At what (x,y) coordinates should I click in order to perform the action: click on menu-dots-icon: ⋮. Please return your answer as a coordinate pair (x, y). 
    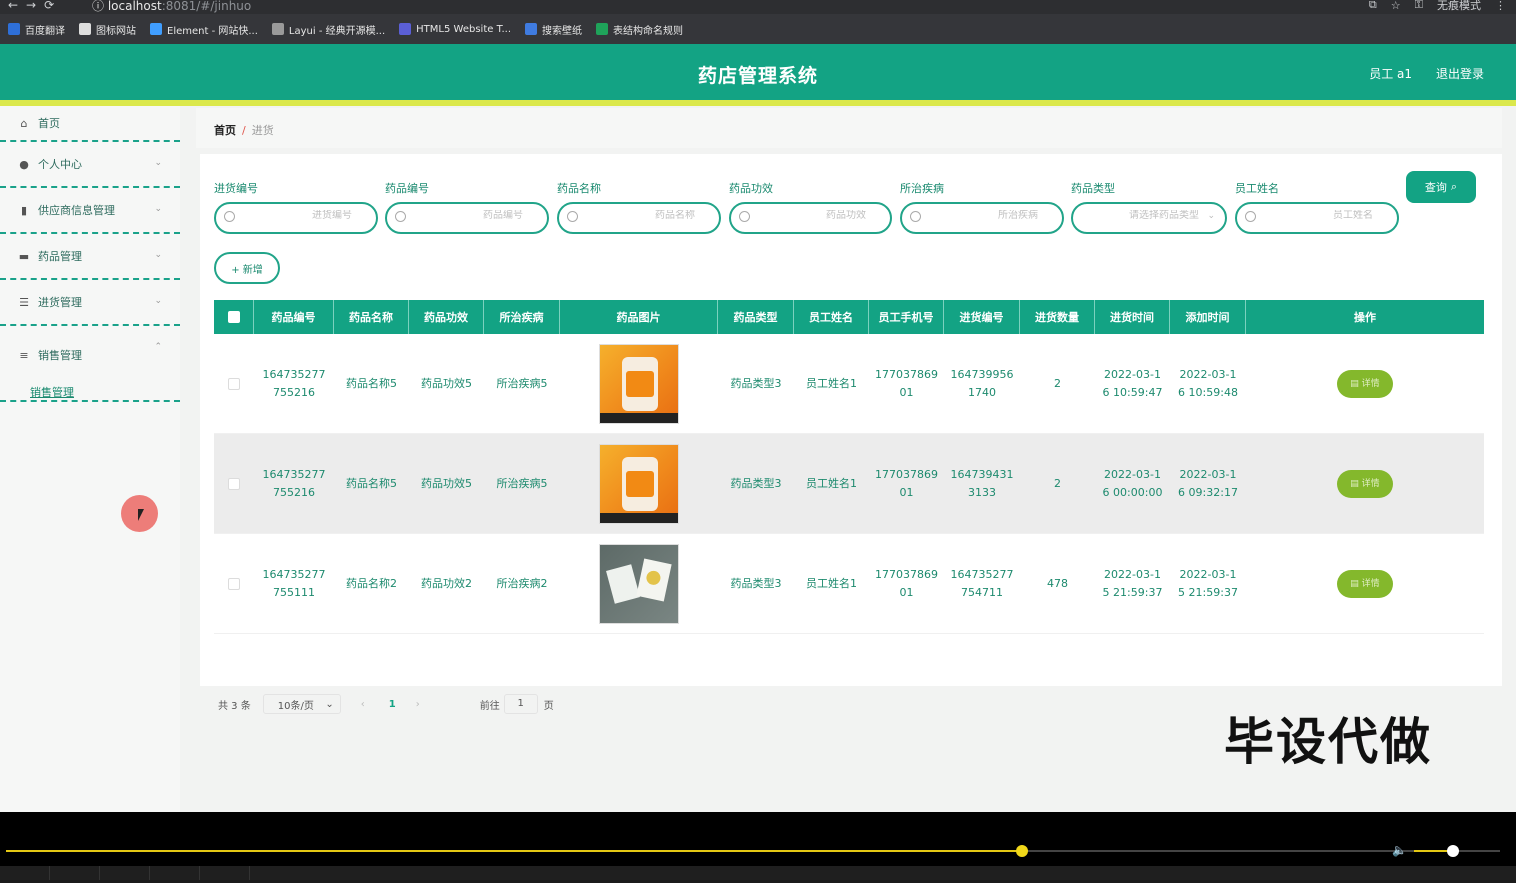
    Looking at the image, I should click on (1500, 6).